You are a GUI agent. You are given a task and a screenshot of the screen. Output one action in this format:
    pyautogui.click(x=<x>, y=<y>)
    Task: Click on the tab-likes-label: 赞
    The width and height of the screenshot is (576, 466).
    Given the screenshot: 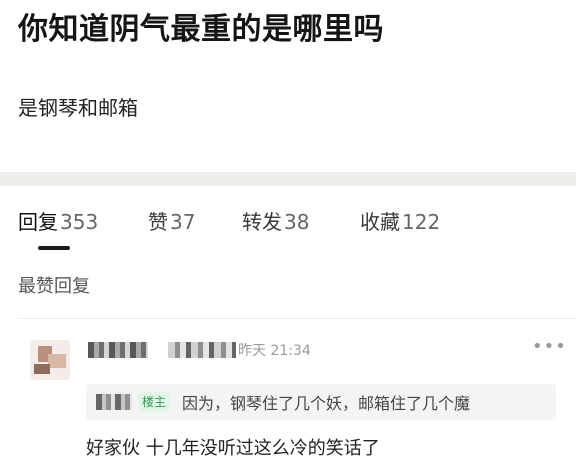 What is the action you would take?
    pyautogui.click(x=158, y=222)
    